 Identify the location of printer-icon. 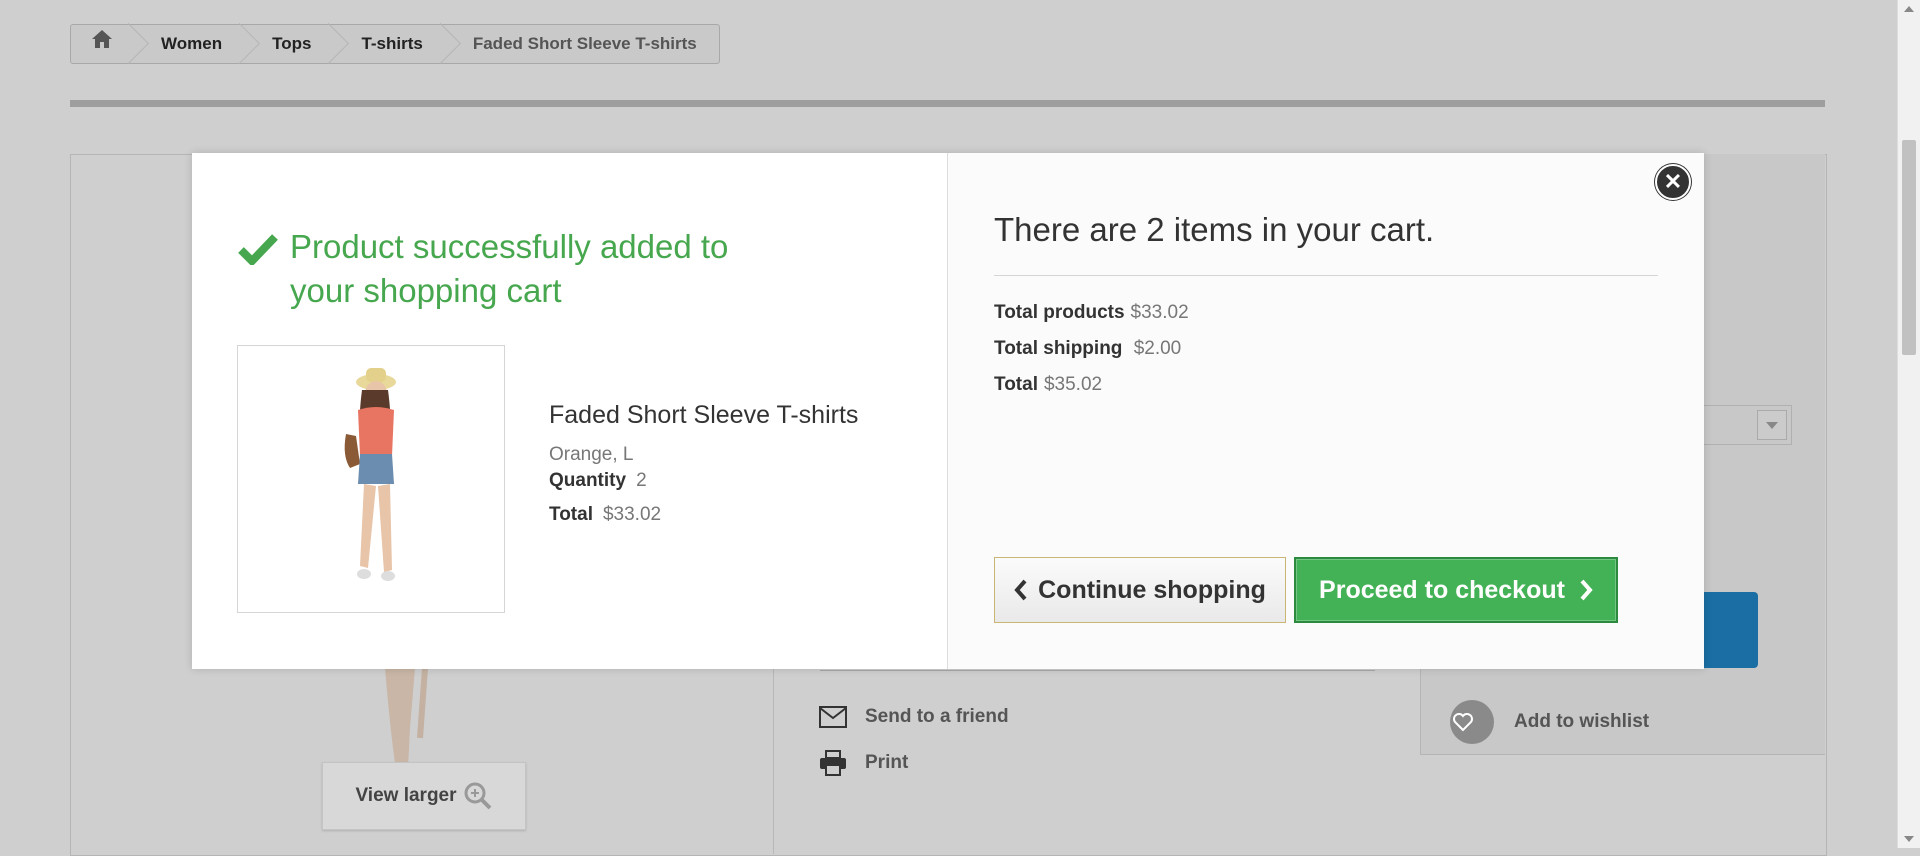
(833, 763).